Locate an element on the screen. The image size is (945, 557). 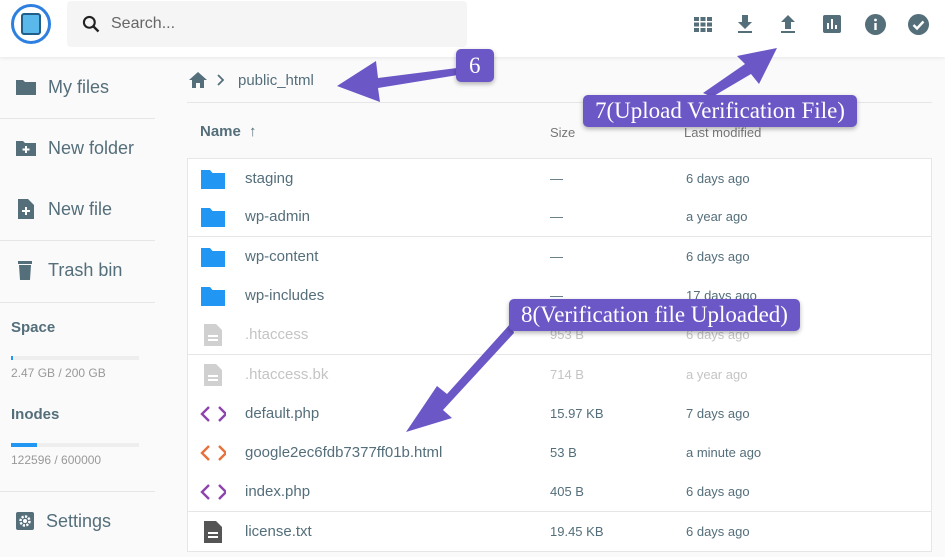
file-text-icon is located at coordinates (213, 532).